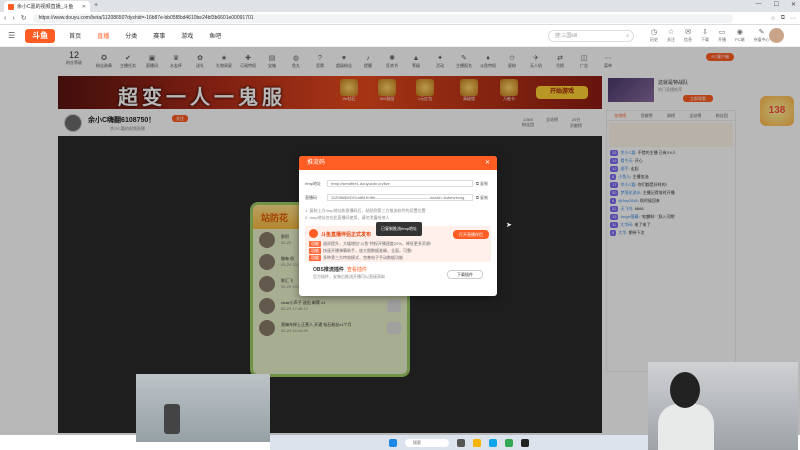 The width and height of the screenshot is (800, 450). Describe the element at coordinates (40, 35) in the screenshot. I see `douyu-logo: 斗鱼` at that location.